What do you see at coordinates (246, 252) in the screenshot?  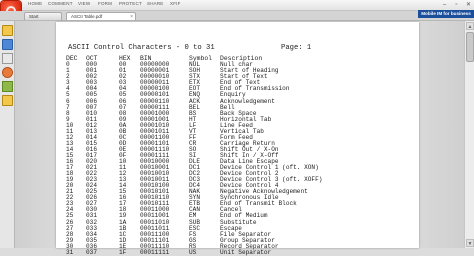 I see `cell-description: Unit Separator` at bounding box center [246, 252].